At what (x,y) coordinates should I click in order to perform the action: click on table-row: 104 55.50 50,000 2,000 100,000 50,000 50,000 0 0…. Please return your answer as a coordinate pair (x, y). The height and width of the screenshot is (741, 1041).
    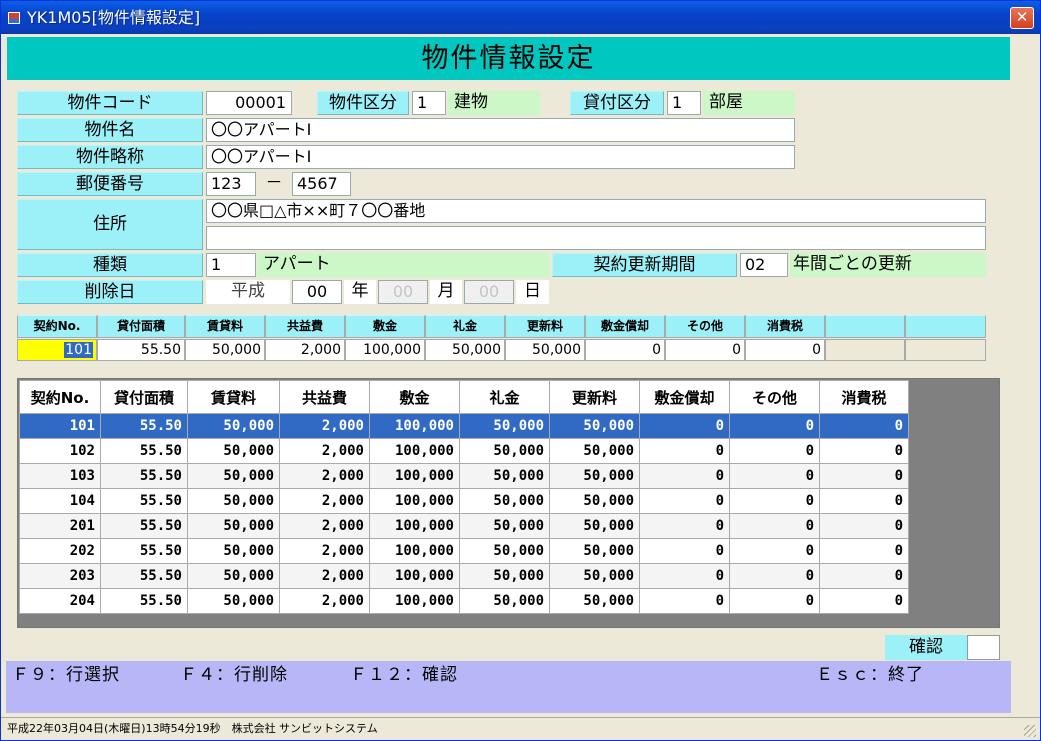
    Looking at the image, I should click on (464, 501).